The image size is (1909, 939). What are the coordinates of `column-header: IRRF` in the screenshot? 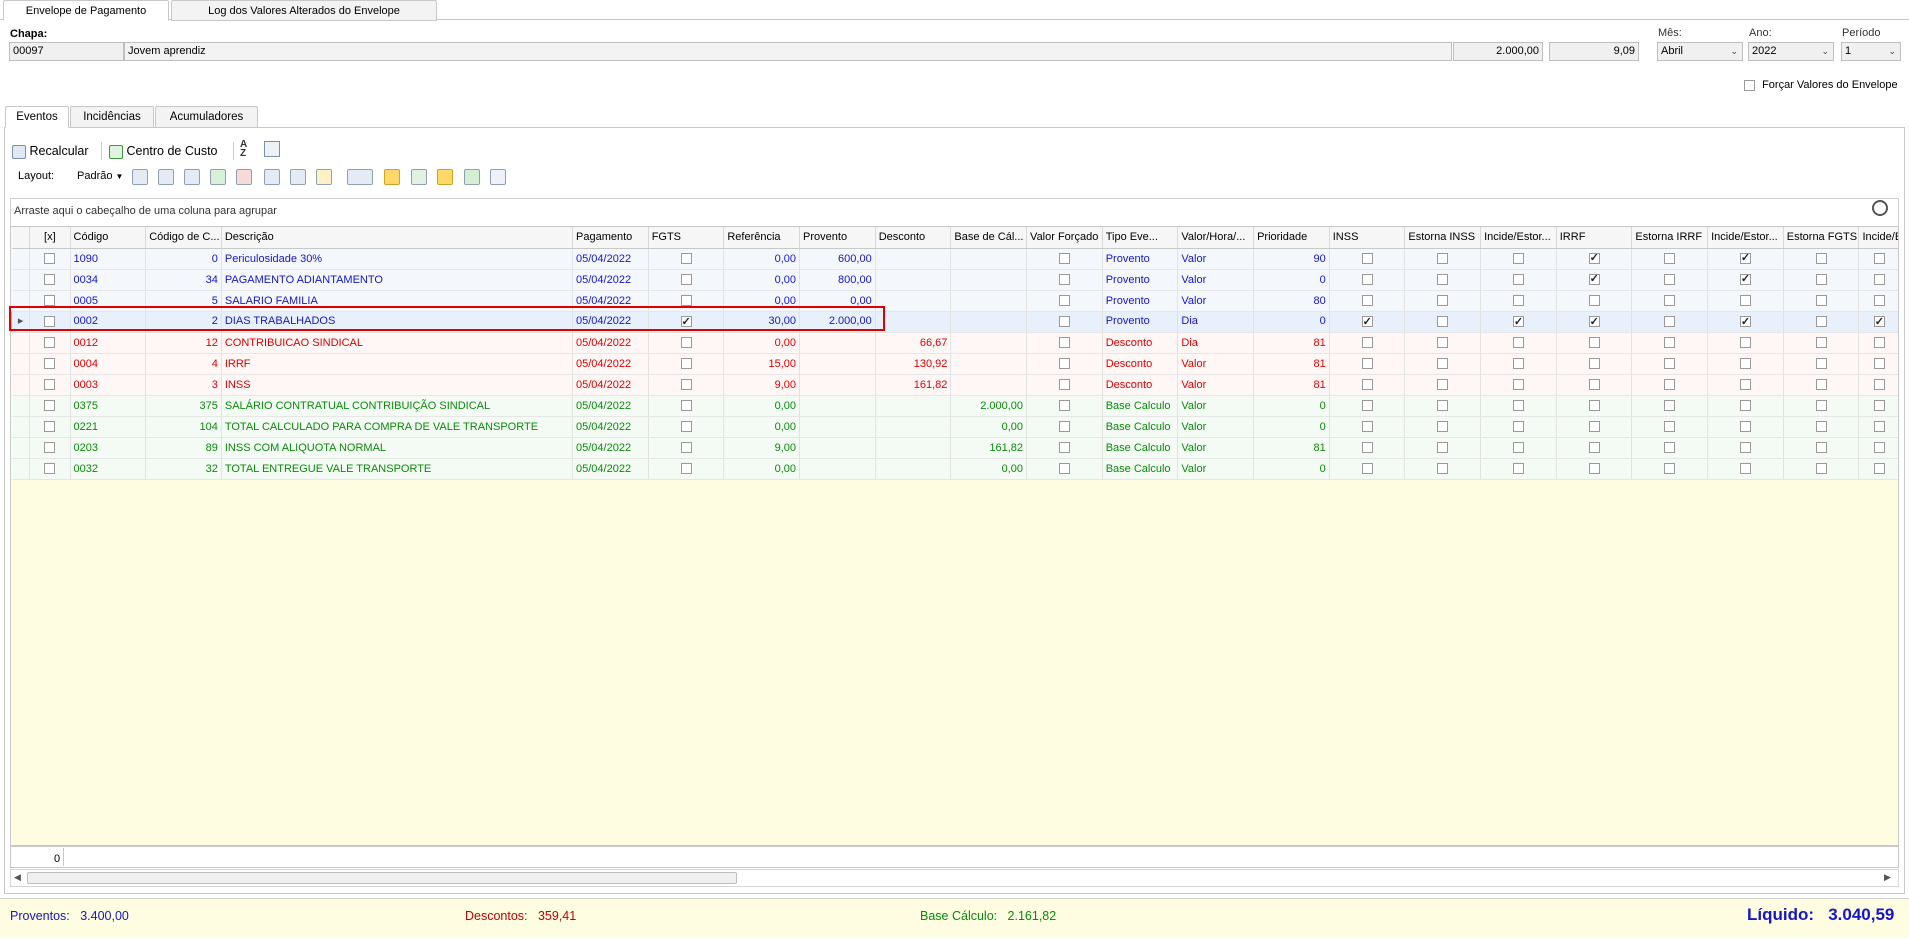 It's located at (1594, 238).